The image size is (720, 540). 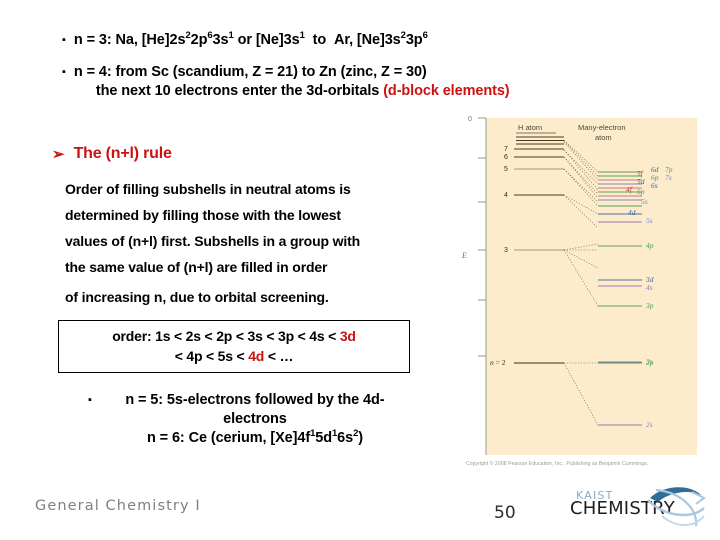 I want to click on svg-text: 3, so click(x=506, y=250).